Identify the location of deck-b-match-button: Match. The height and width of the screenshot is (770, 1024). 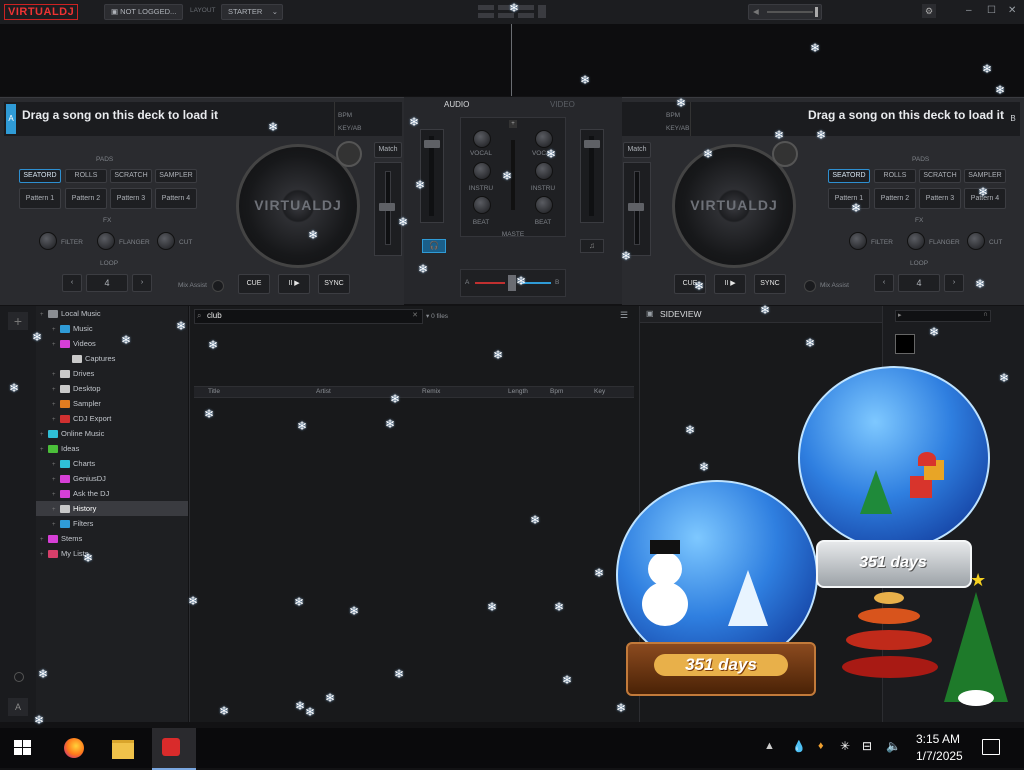
(637, 150).